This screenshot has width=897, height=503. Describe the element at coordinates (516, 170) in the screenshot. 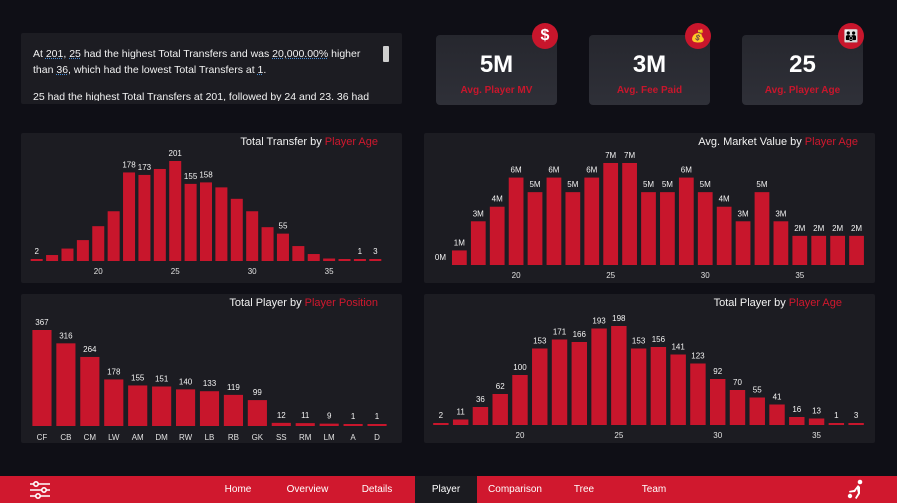

I see `data-label: 6M` at that location.